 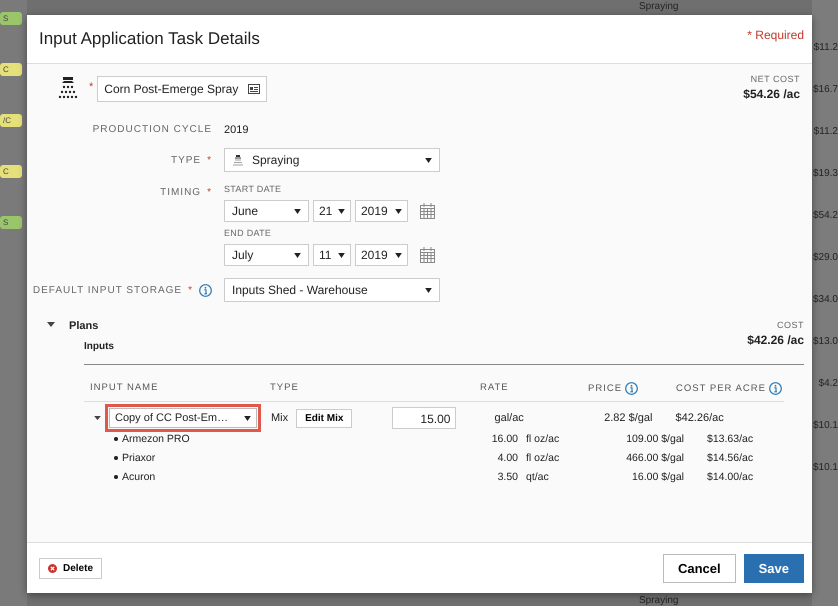 I want to click on input-name-cell-text: Armezon PRO, so click(x=156, y=438).